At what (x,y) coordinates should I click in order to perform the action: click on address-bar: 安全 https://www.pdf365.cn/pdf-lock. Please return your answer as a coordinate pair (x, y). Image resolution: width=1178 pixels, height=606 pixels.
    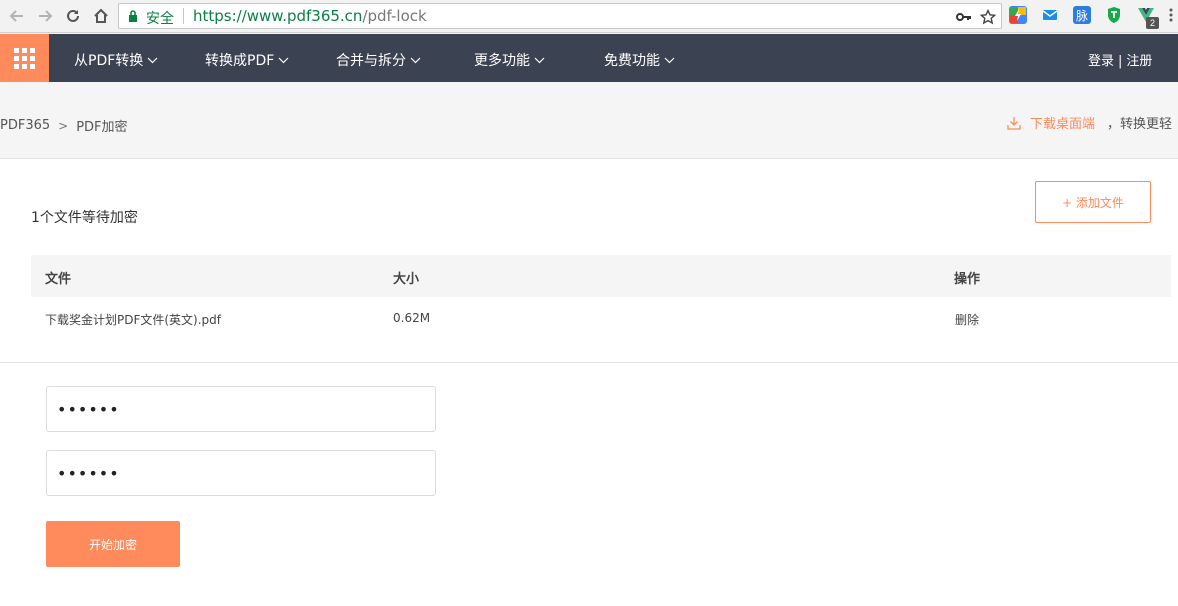
    Looking at the image, I should click on (560, 16).